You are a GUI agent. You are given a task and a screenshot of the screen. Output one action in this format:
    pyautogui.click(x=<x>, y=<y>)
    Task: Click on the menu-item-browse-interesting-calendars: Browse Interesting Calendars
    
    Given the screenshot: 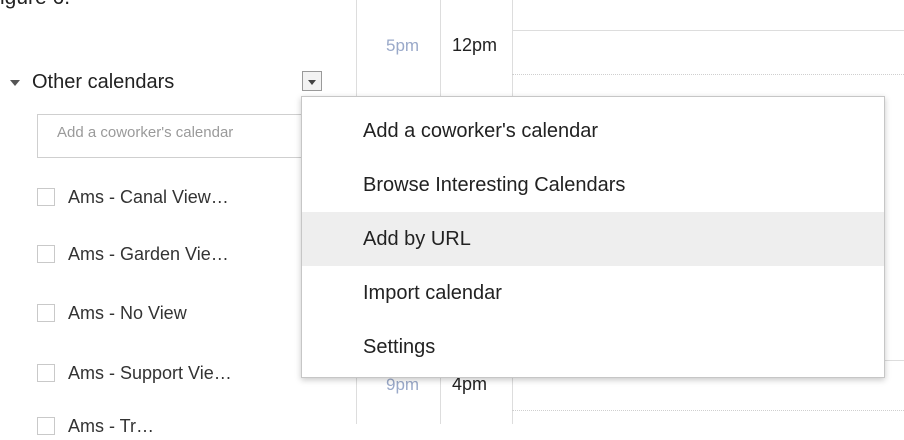 What is the action you would take?
    pyautogui.click(x=593, y=185)
    